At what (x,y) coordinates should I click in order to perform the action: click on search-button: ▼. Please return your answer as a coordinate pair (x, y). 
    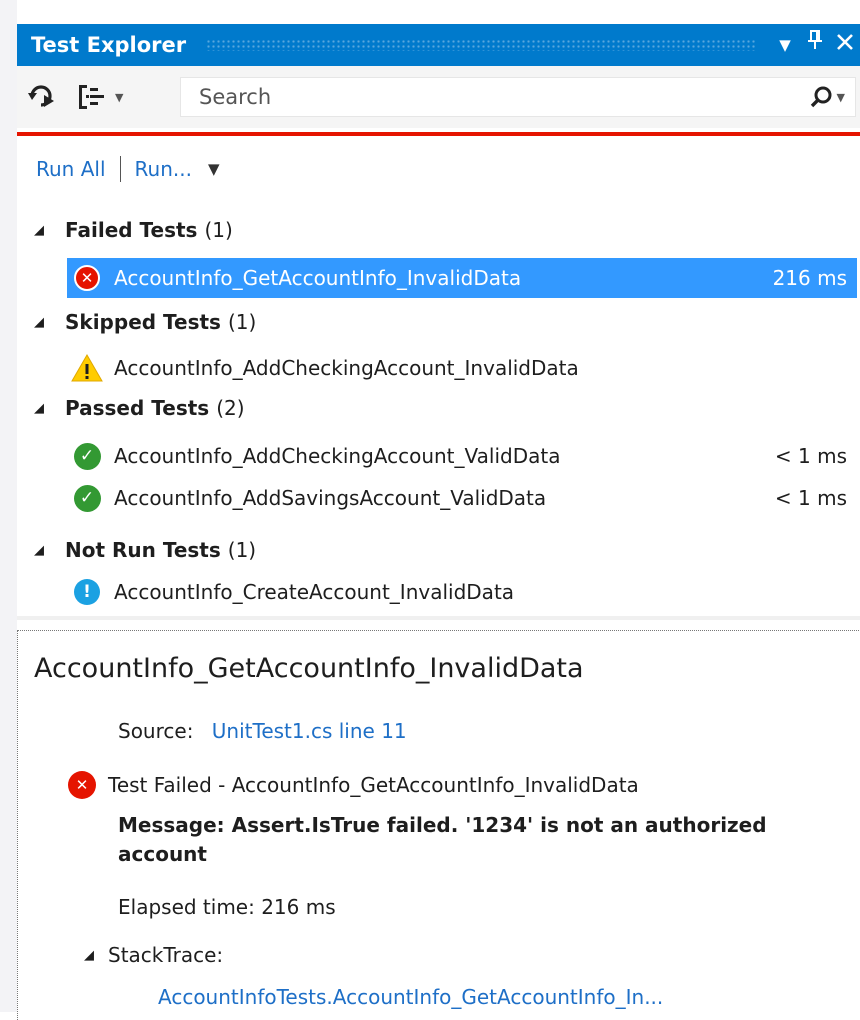
    Looking at the image, I should click on (832, 97).